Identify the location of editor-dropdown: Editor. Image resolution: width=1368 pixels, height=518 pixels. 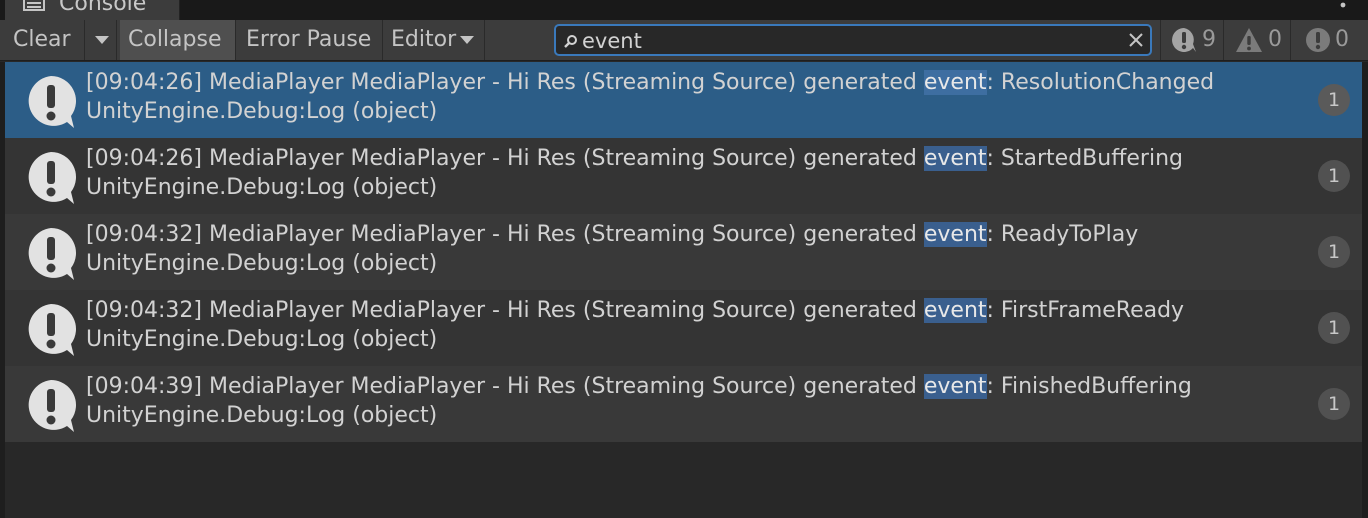
(434, 40).